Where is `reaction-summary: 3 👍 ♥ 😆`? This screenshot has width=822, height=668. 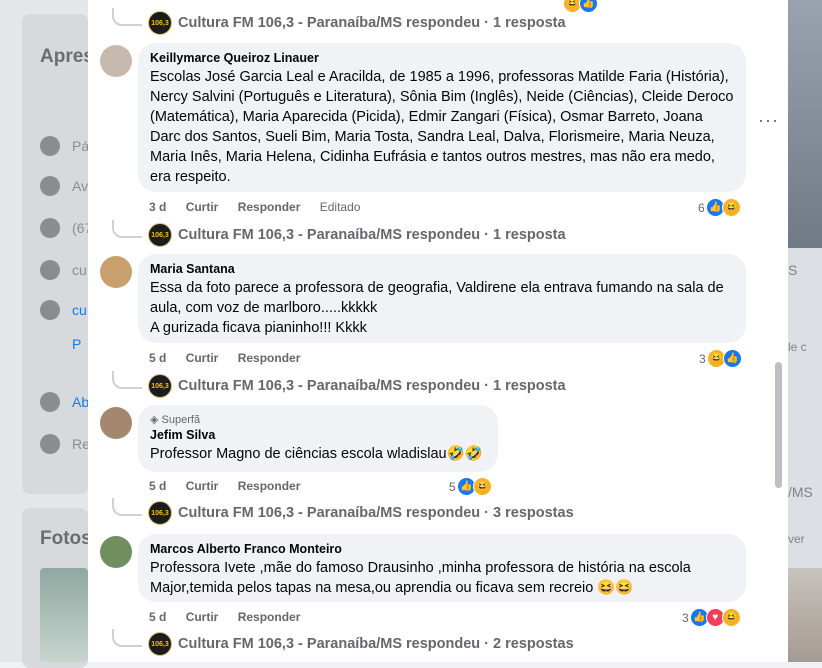
reaction-summary: 3 👍 ♥ 😆 is located at coordinates (711, 617).